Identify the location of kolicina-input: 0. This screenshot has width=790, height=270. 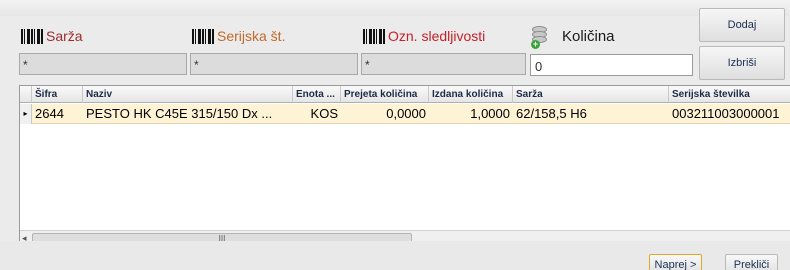
(611, 65).